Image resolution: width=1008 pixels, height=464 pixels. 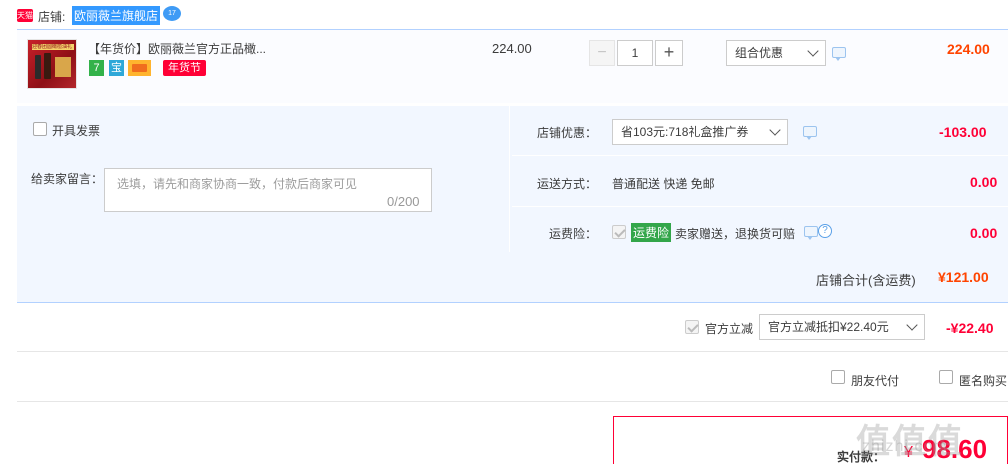 I want to click on invoice-label: 开具发票, so click(x=76, y=130).